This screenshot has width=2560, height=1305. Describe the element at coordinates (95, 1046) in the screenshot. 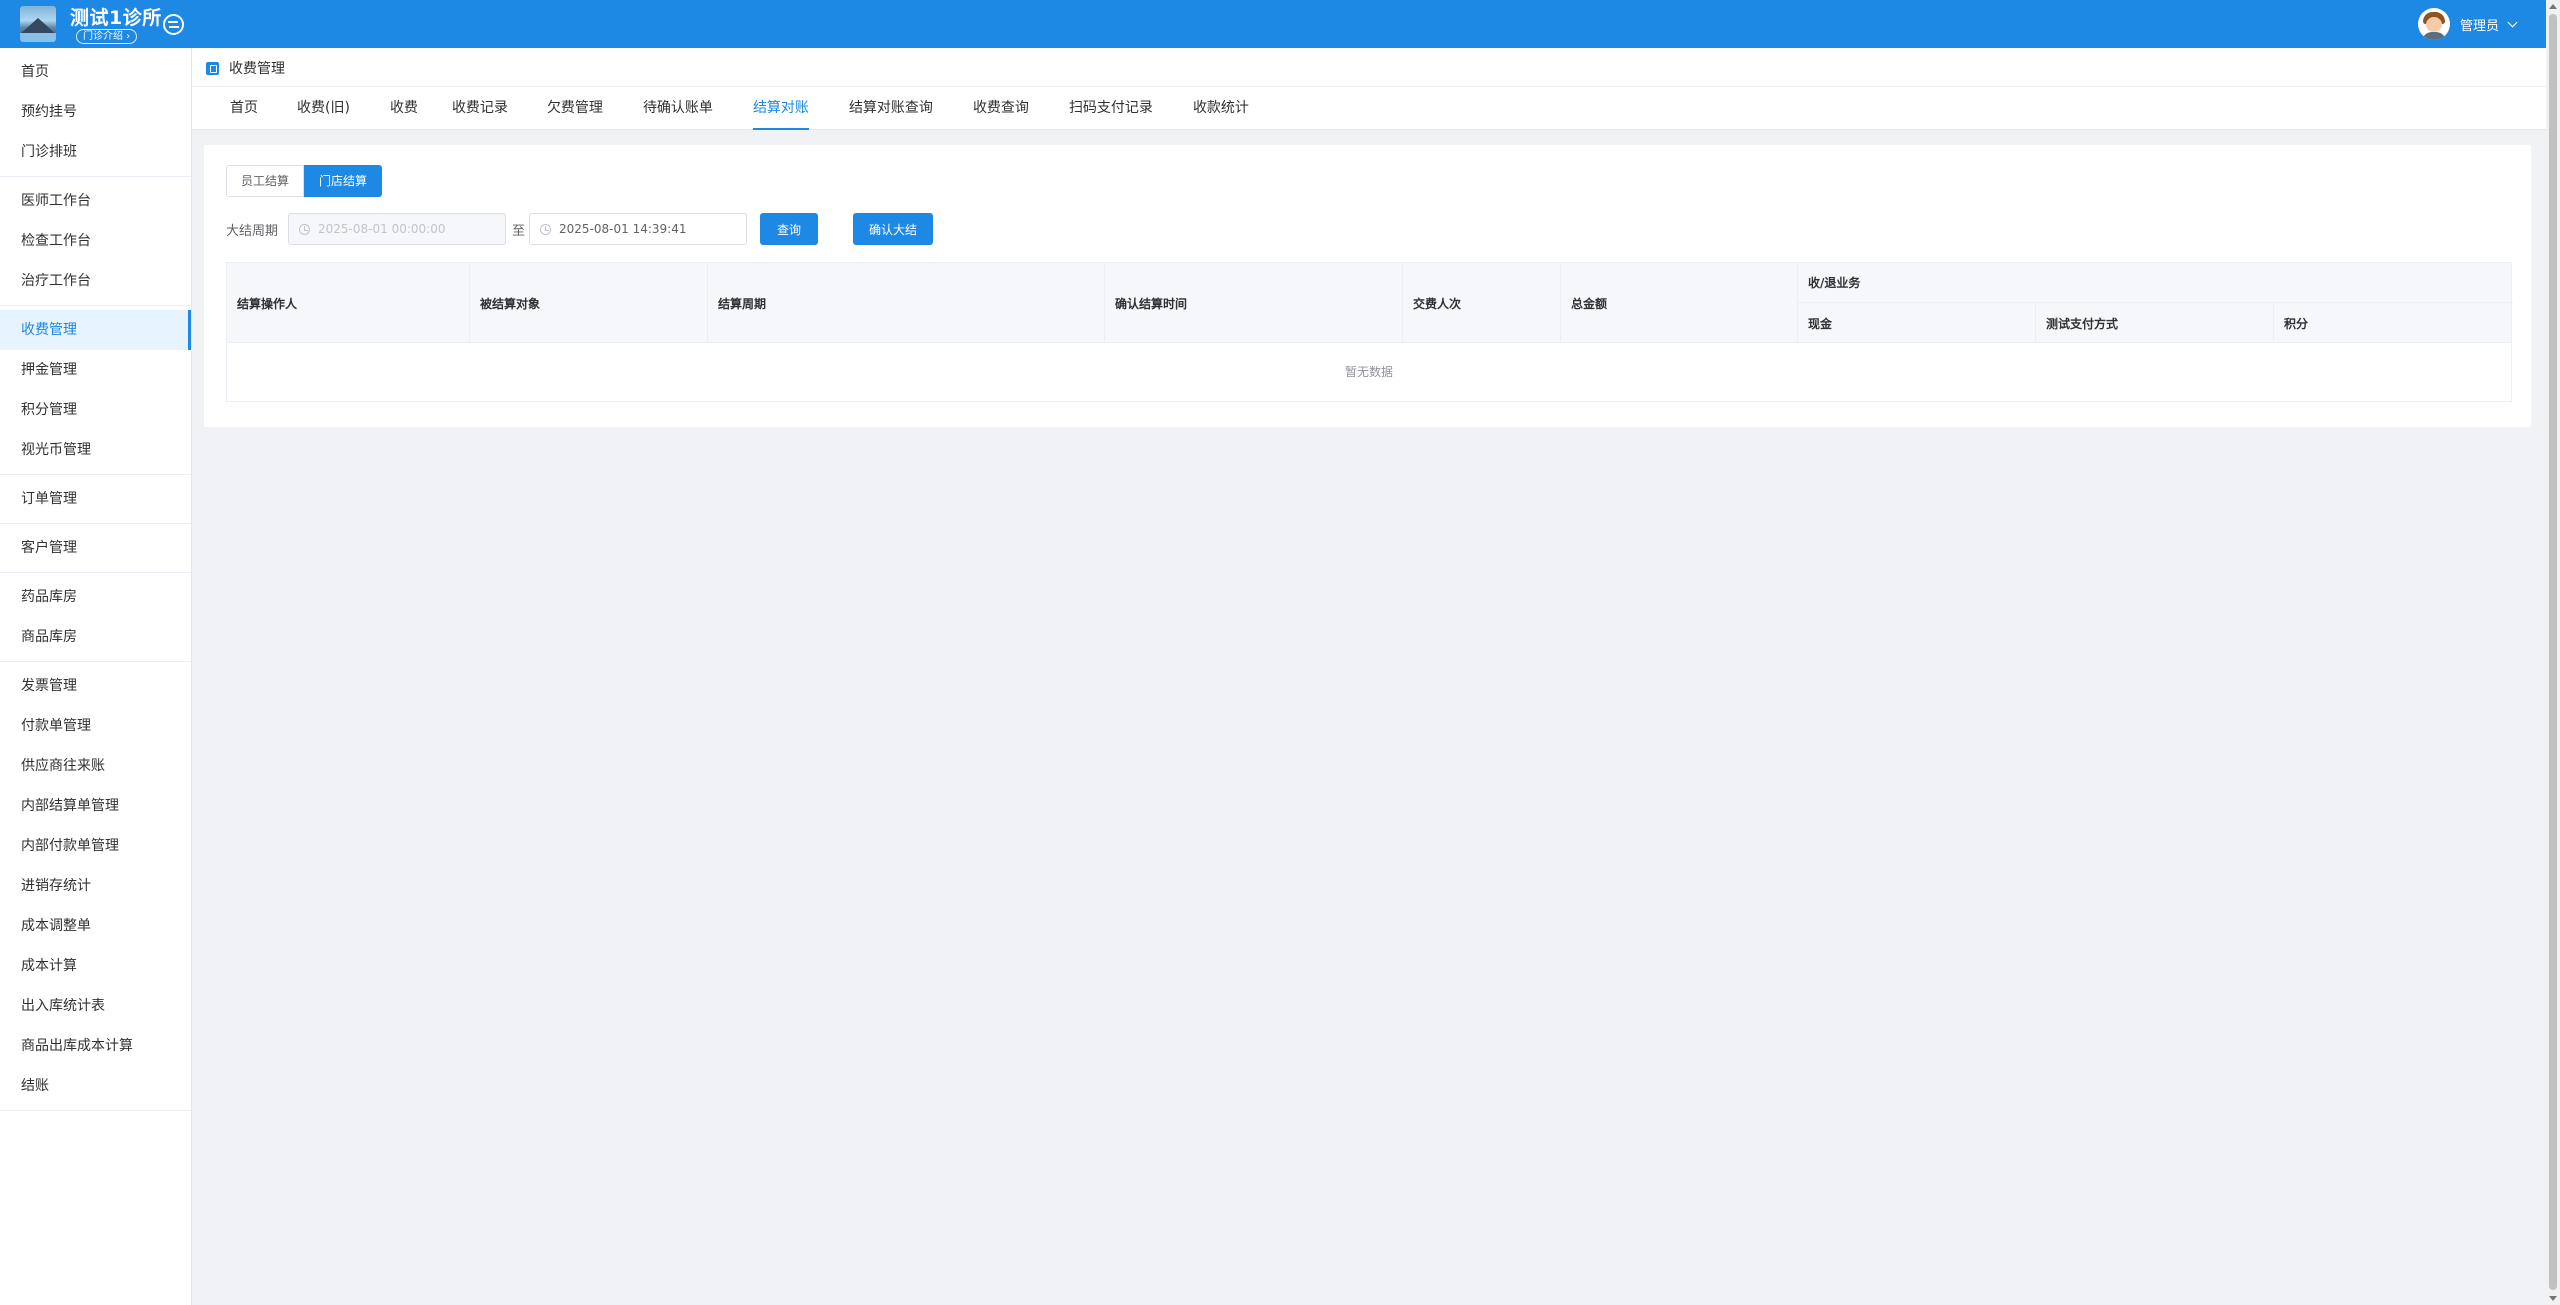

I see `sidebar-item: 商品出库成本计算` at that location.